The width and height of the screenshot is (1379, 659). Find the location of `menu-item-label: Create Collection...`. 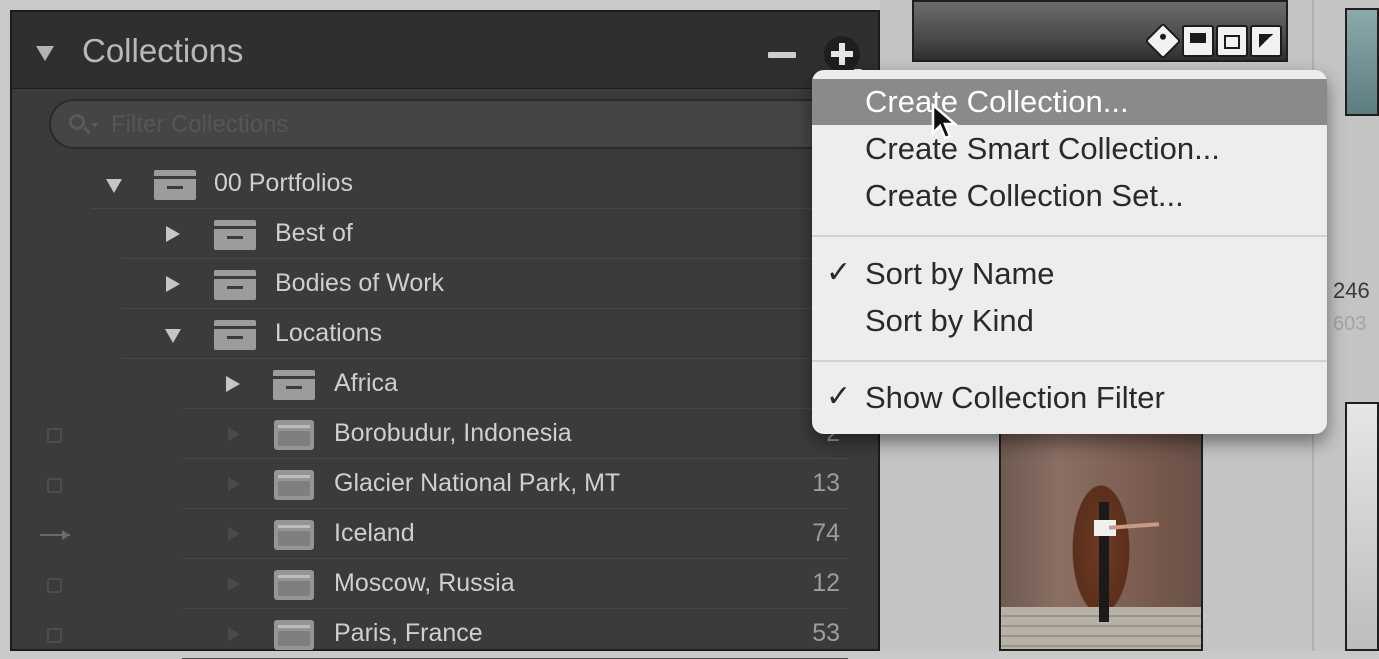

menu-item-label: Create Collection... is located at coordinates (997, 101).